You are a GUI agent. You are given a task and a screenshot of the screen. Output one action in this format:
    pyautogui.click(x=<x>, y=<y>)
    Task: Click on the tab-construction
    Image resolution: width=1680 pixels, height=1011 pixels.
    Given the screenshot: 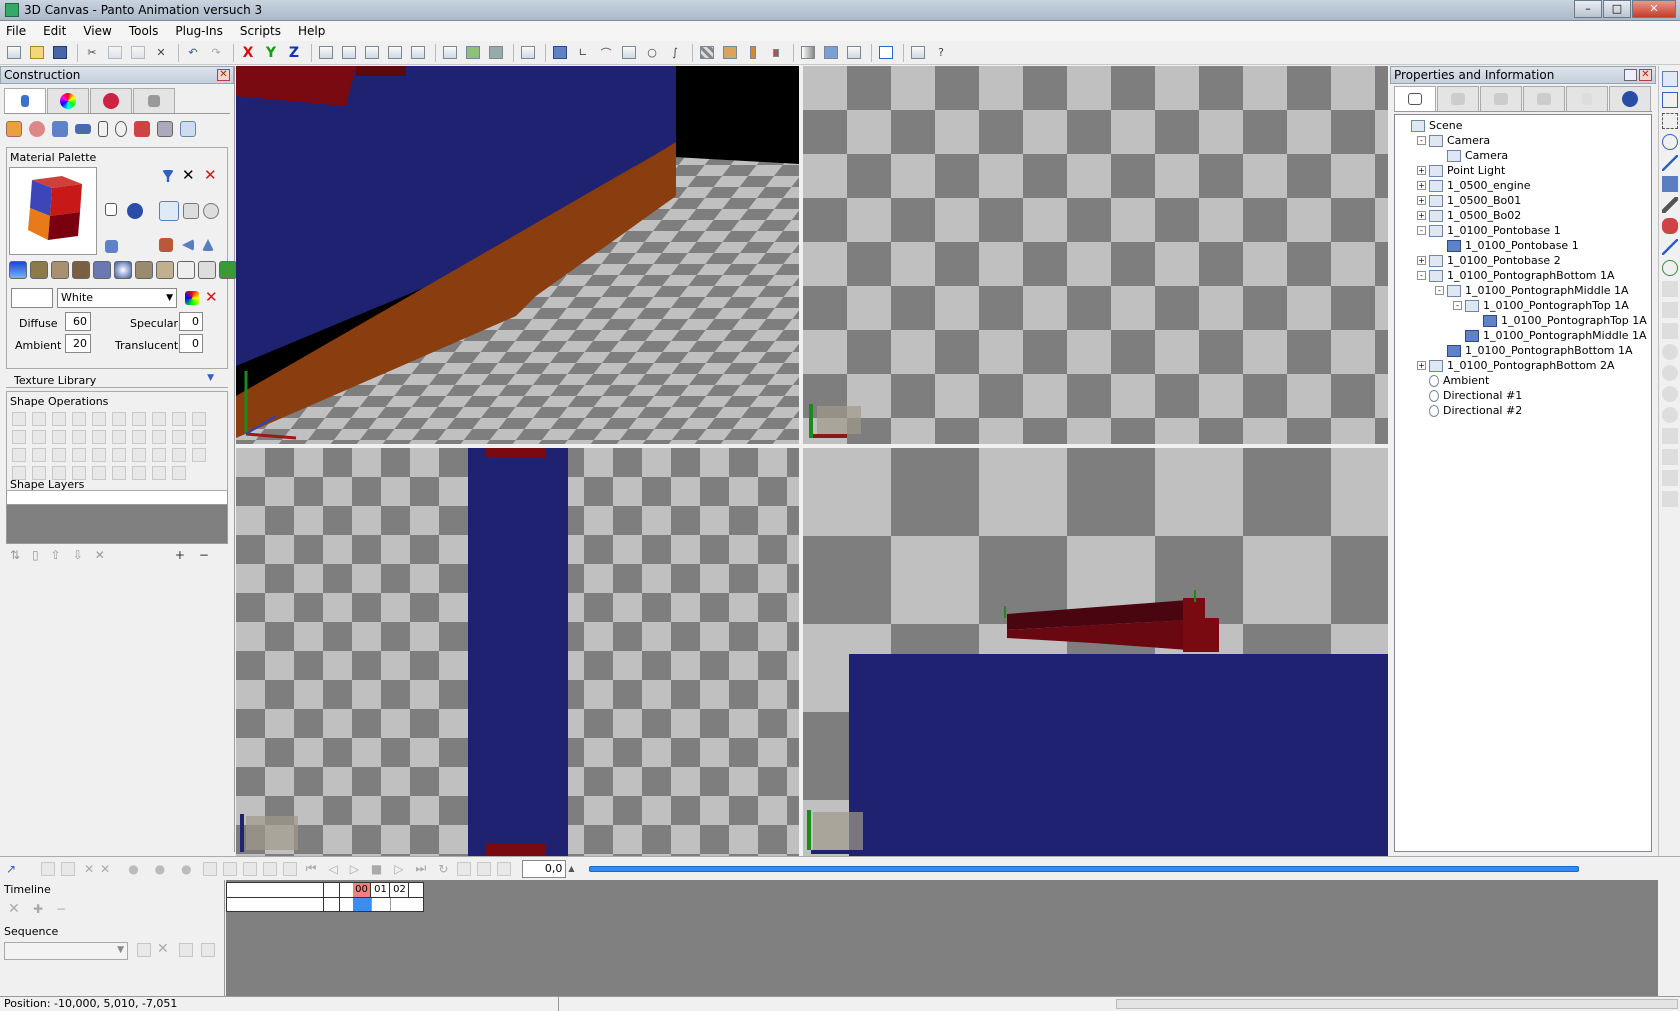 What is the action you would take?
    pyautogui.click(x=25, y=100)
    